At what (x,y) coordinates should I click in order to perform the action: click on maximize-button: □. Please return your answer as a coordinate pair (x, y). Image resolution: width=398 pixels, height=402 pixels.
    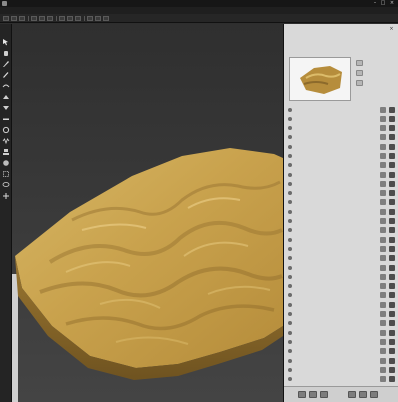
    Looking at the image, I should click on (383, 3).